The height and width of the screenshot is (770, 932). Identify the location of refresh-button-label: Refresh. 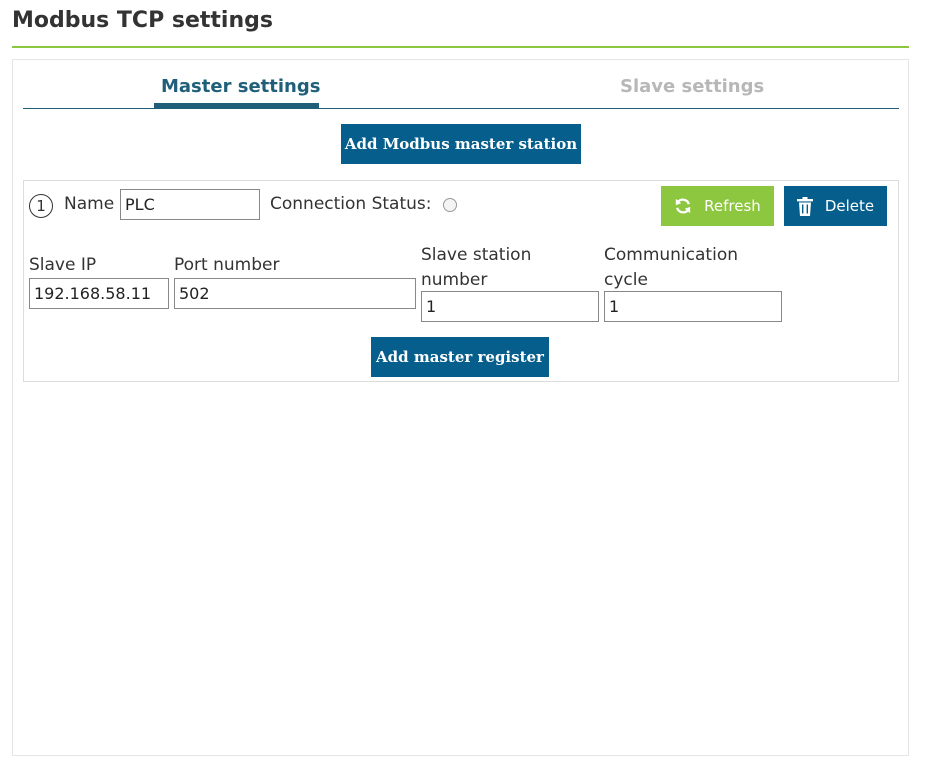
(732, 206).